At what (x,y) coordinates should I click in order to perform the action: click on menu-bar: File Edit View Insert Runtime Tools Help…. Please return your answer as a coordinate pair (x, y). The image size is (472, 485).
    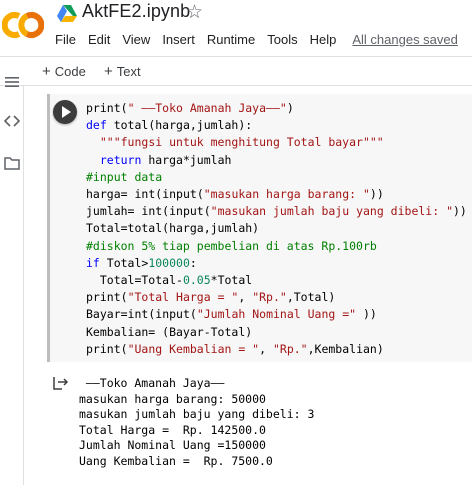
    Looking at the image, I should click on (262, 41).